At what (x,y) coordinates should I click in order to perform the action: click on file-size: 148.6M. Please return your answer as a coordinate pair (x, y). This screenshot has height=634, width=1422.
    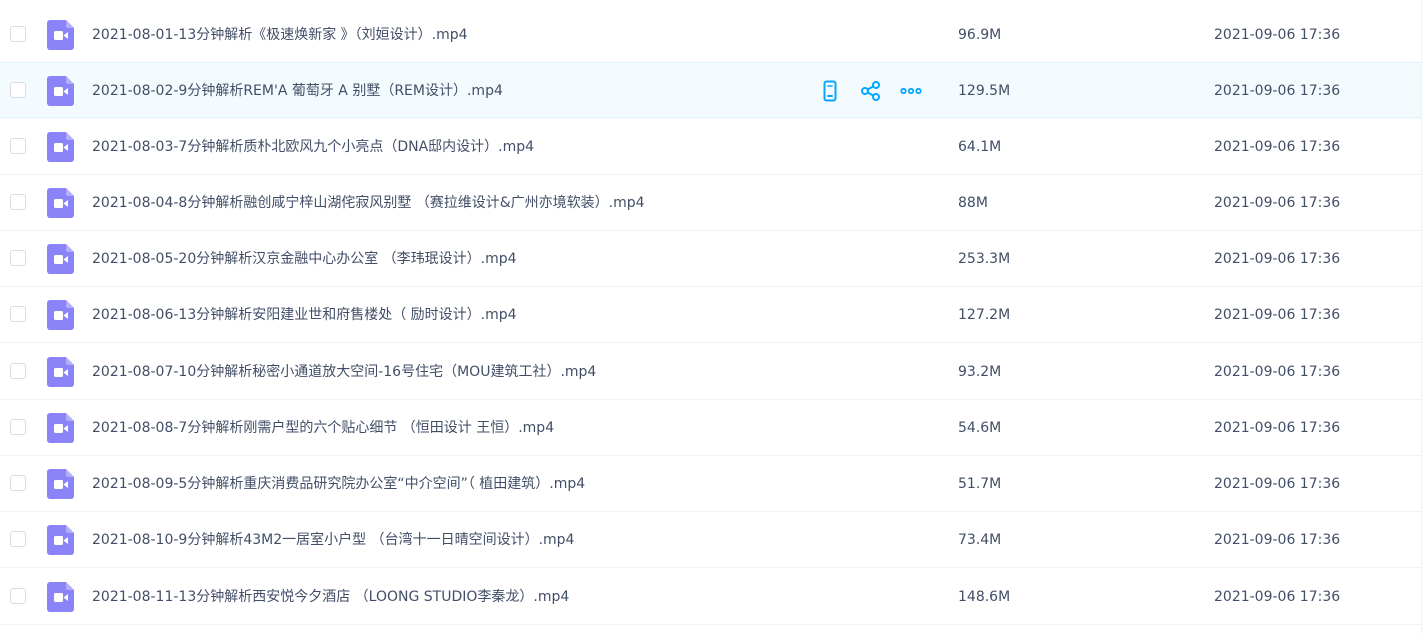
    Looking at the image, I should click on (984, 597).